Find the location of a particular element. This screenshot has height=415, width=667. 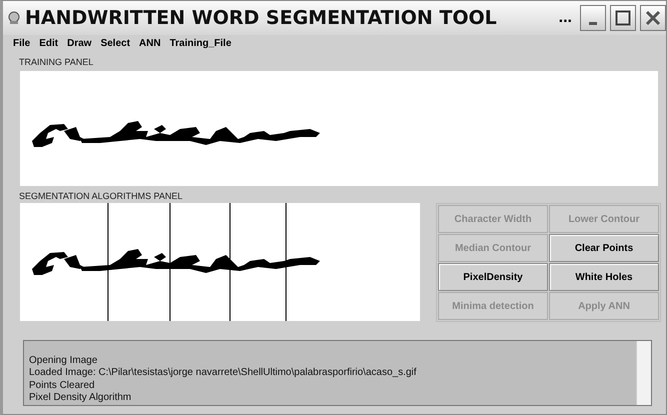

log-line: Pixel Density Algorithm is located at coordinates (80, 398).